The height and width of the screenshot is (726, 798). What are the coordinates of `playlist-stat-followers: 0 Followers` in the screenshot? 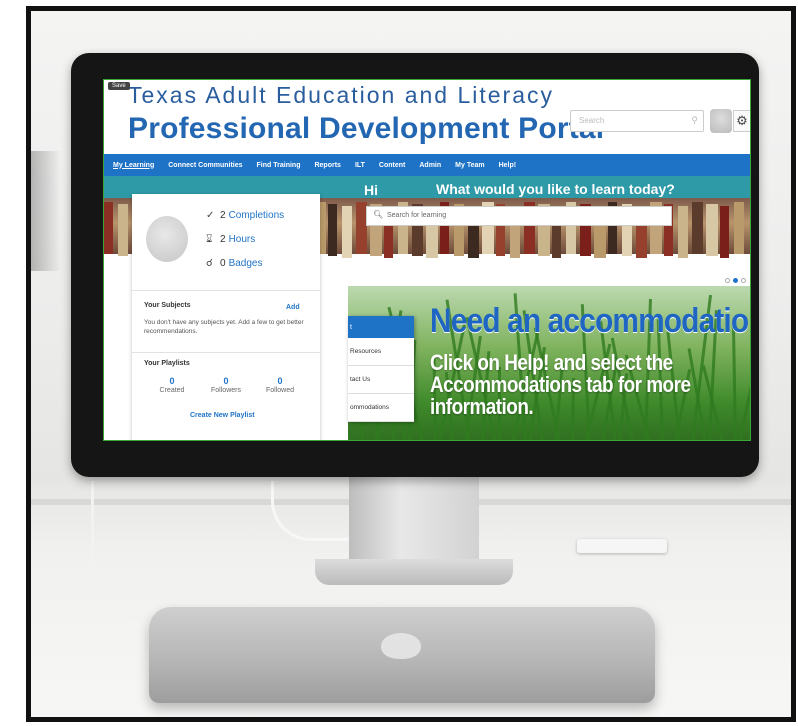 It's located at (226, 385).